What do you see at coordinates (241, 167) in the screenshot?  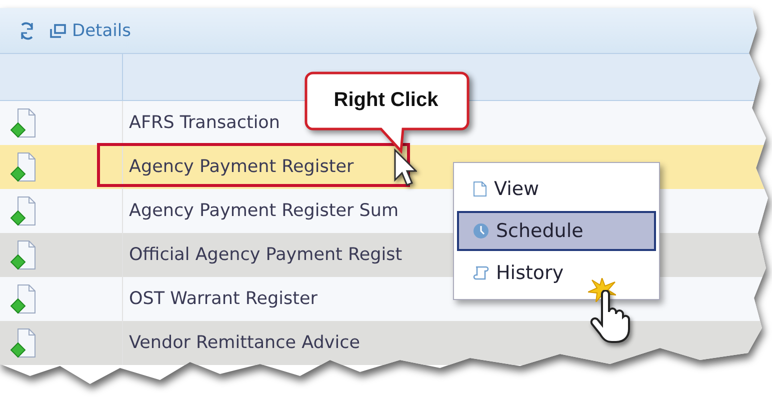 I see `table-cell-text: Agency Payment Register` at bounding box center [241, 167].